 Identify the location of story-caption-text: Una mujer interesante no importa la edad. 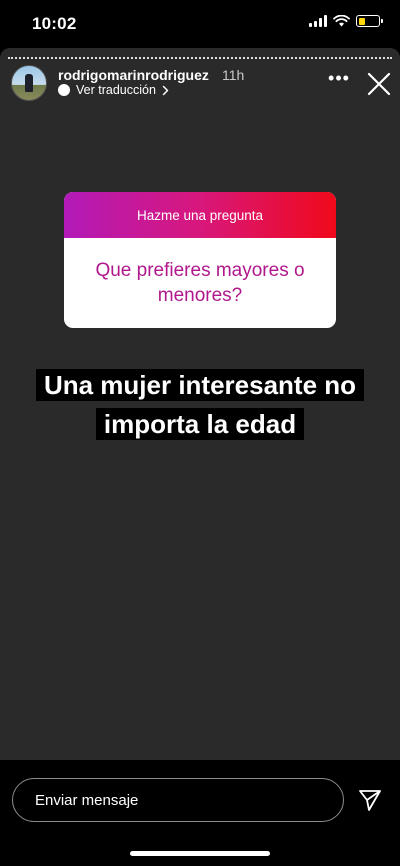
(200, 404).